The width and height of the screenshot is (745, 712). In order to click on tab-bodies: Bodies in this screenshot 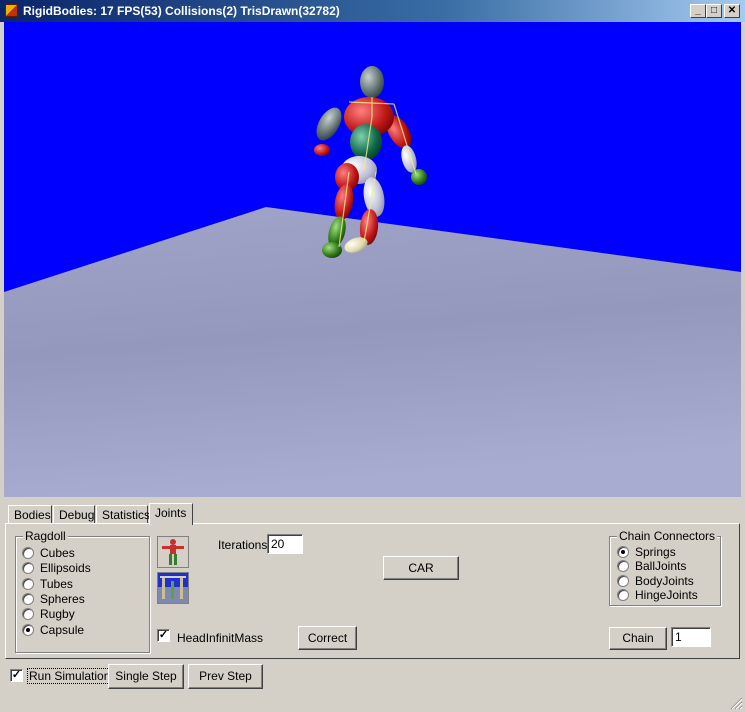, I will do `click(30, 514)`.